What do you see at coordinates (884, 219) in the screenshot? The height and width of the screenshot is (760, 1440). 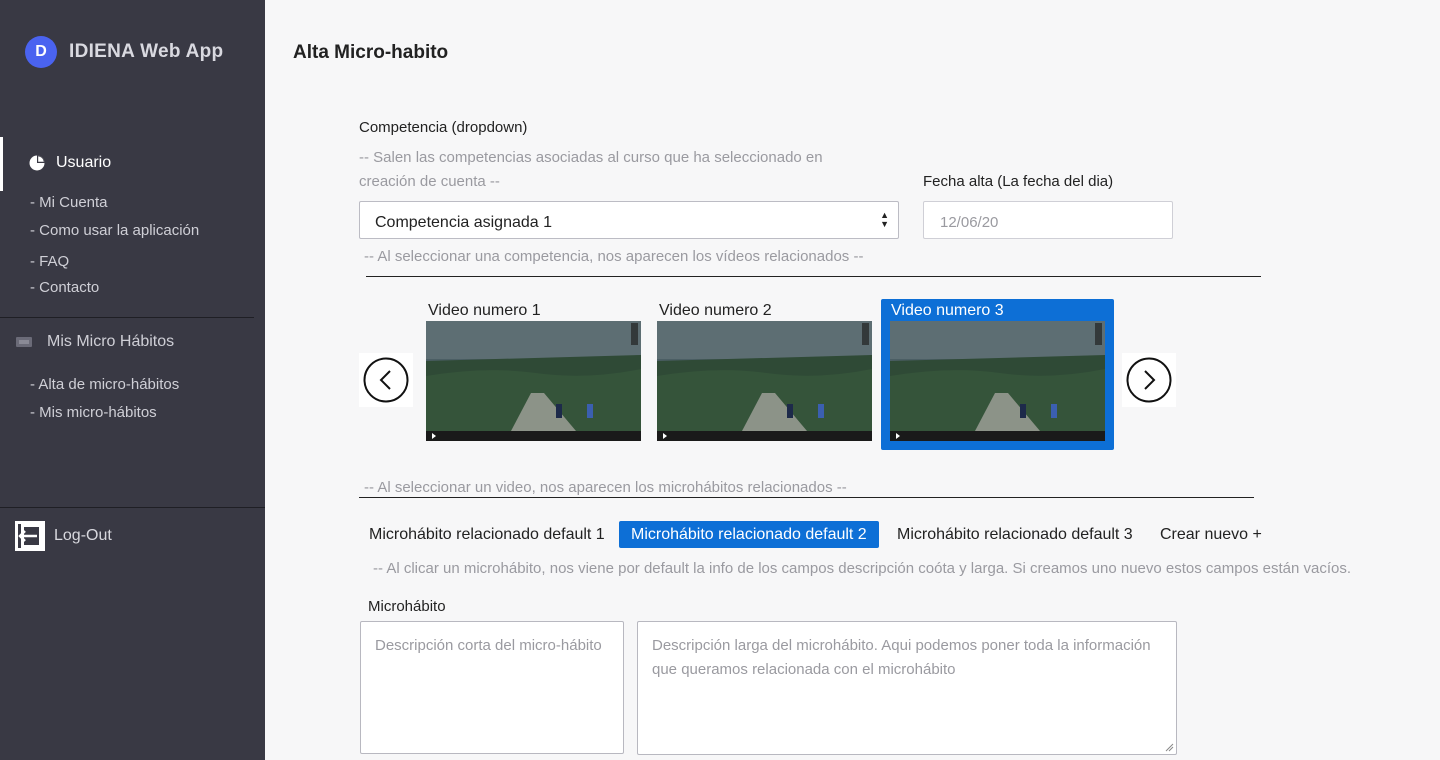 I see `select-arrows-icon: ▲ ▼` at bounding box center [884, 219].